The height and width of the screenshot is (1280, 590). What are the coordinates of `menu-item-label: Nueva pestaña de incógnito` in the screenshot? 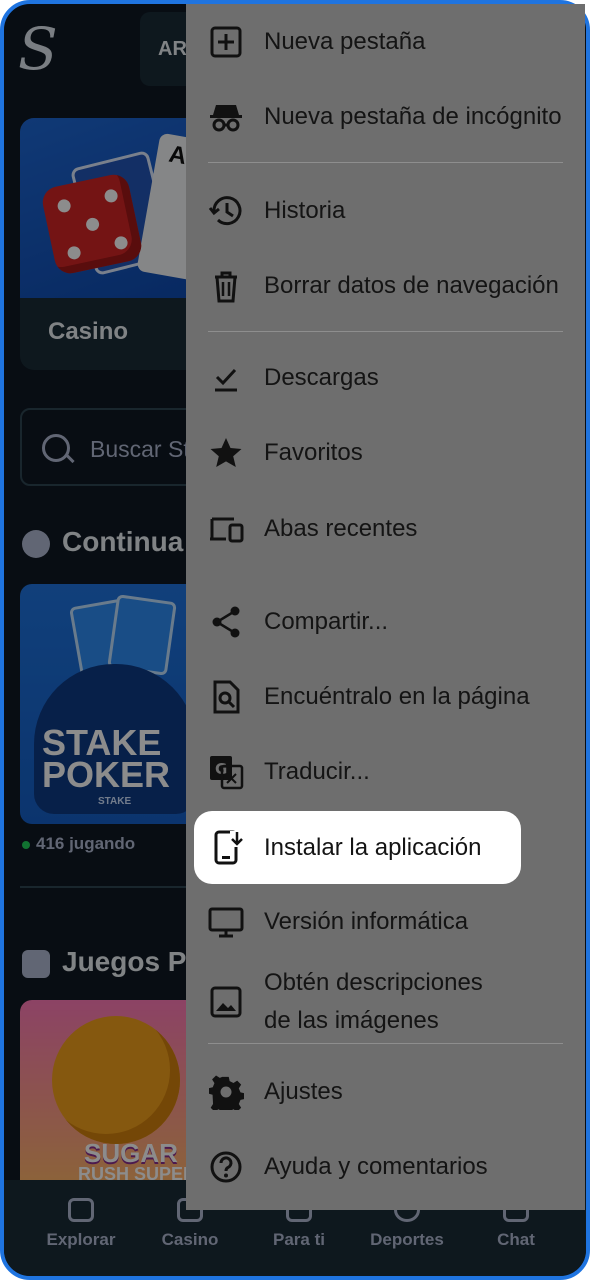 It's located at (413, 116).